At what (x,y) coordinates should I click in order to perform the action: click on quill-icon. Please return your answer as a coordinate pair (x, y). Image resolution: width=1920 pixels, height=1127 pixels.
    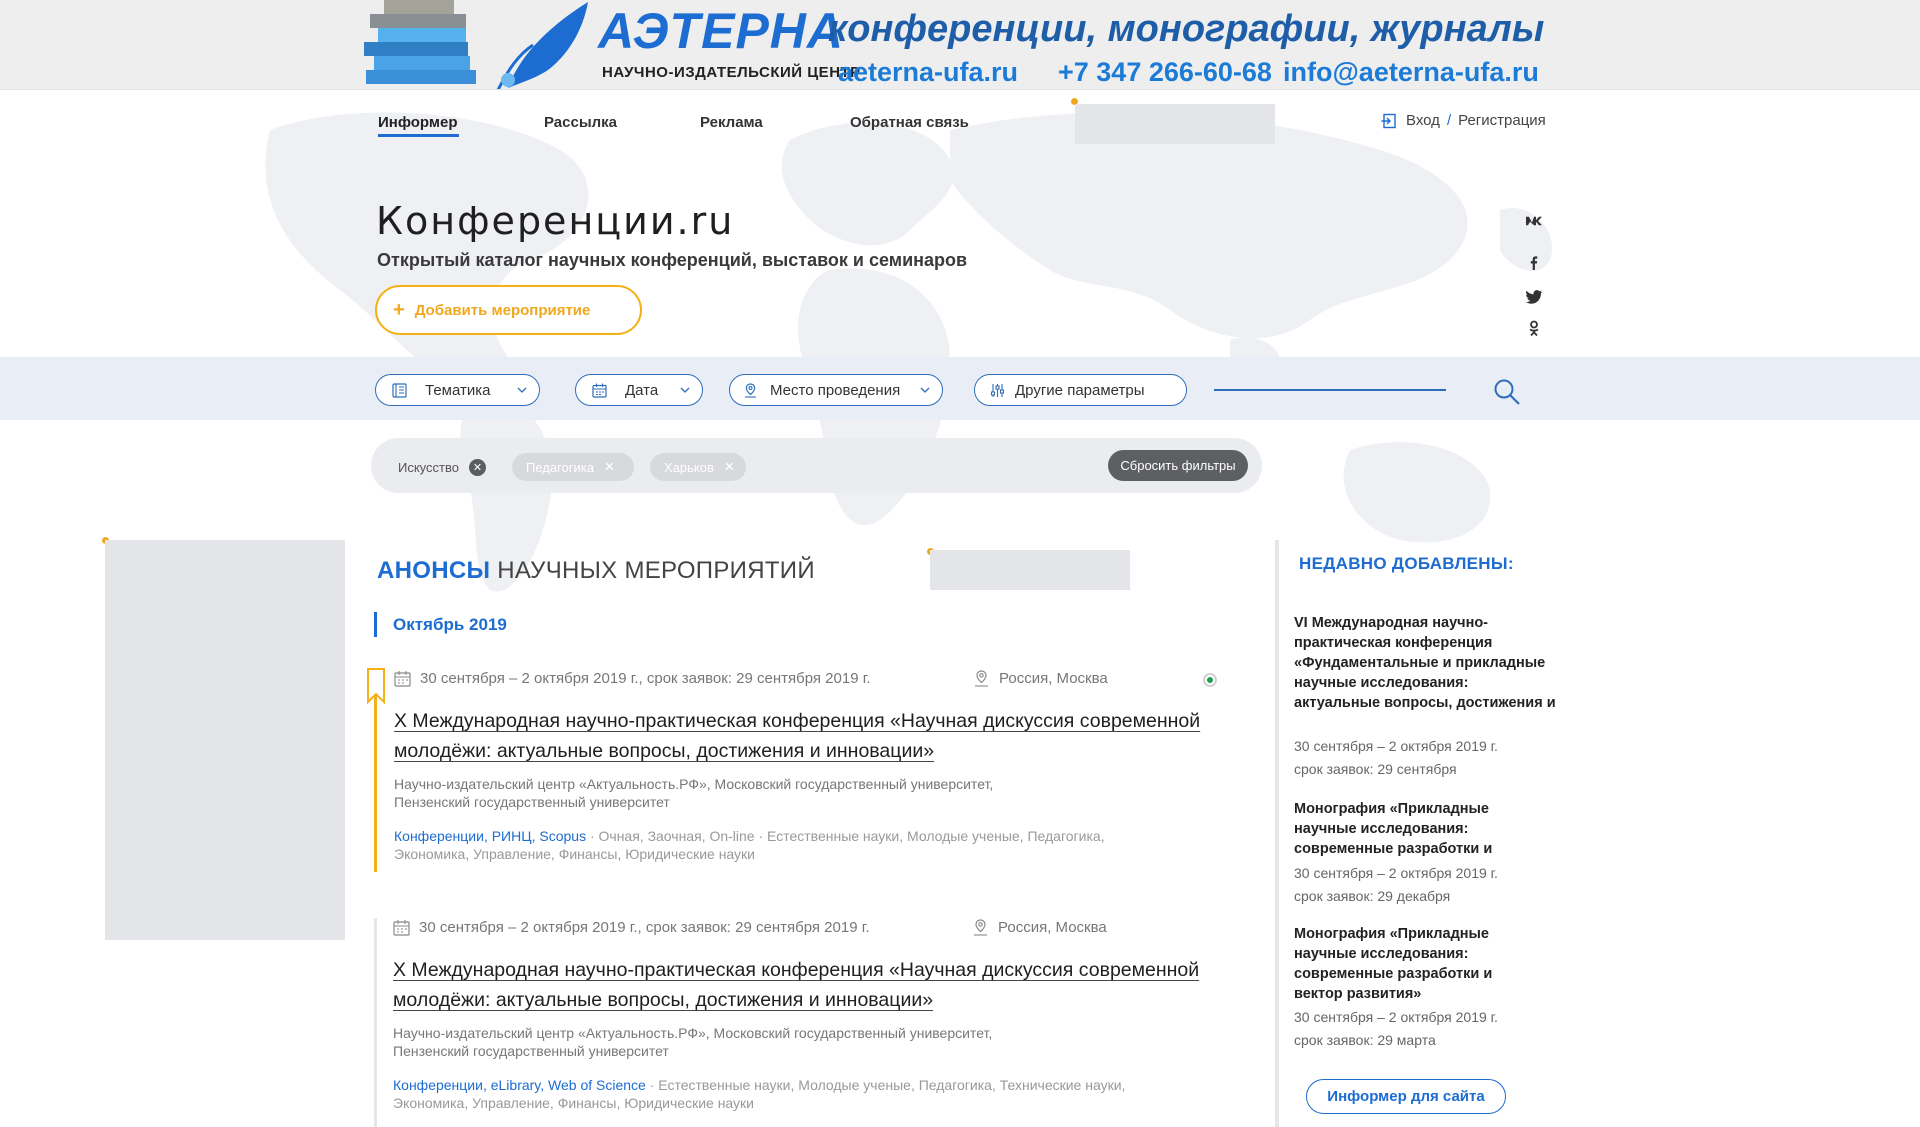
    Looking at the image, I should click on (542, 45).